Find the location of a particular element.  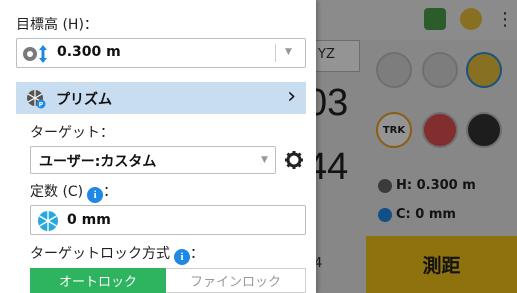

target-height-value: 0.300 m is located at coordinates (89, 52).